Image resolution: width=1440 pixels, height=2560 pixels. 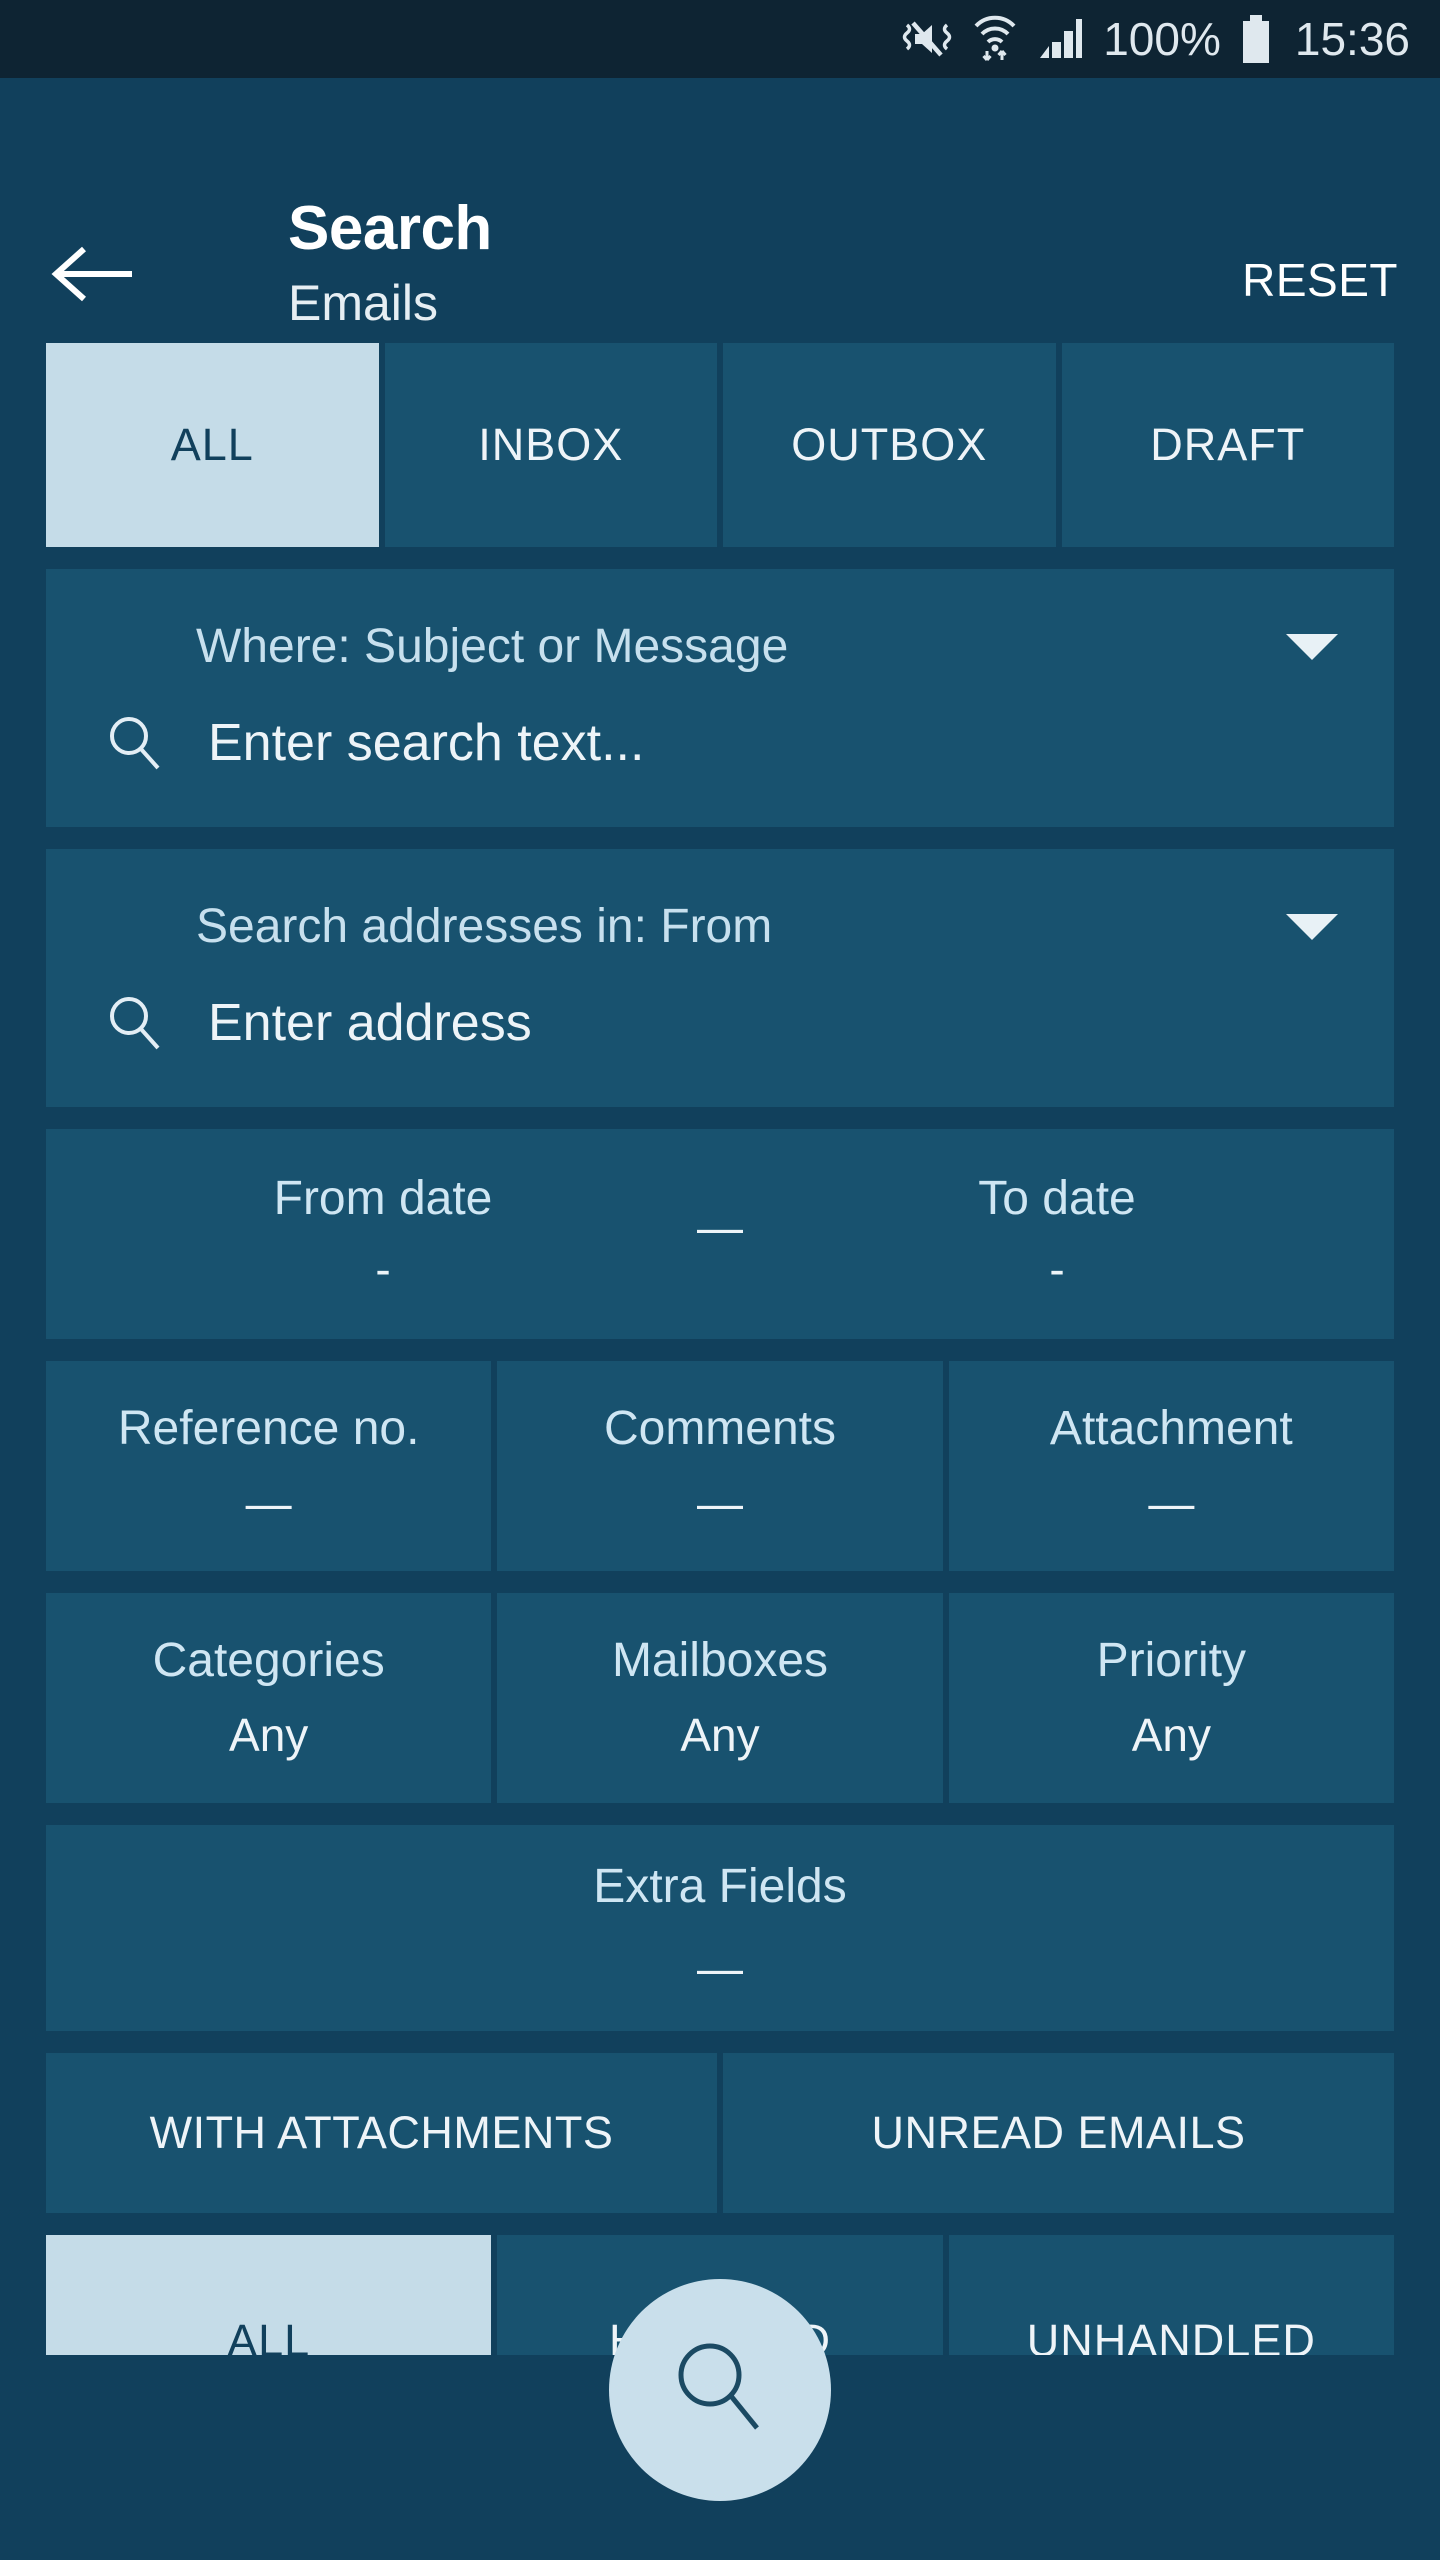 What do you see at coordinates (719, 1503) in the screenshot?
I see `filter-comments-value: —` at bounding box center [719, 1503].